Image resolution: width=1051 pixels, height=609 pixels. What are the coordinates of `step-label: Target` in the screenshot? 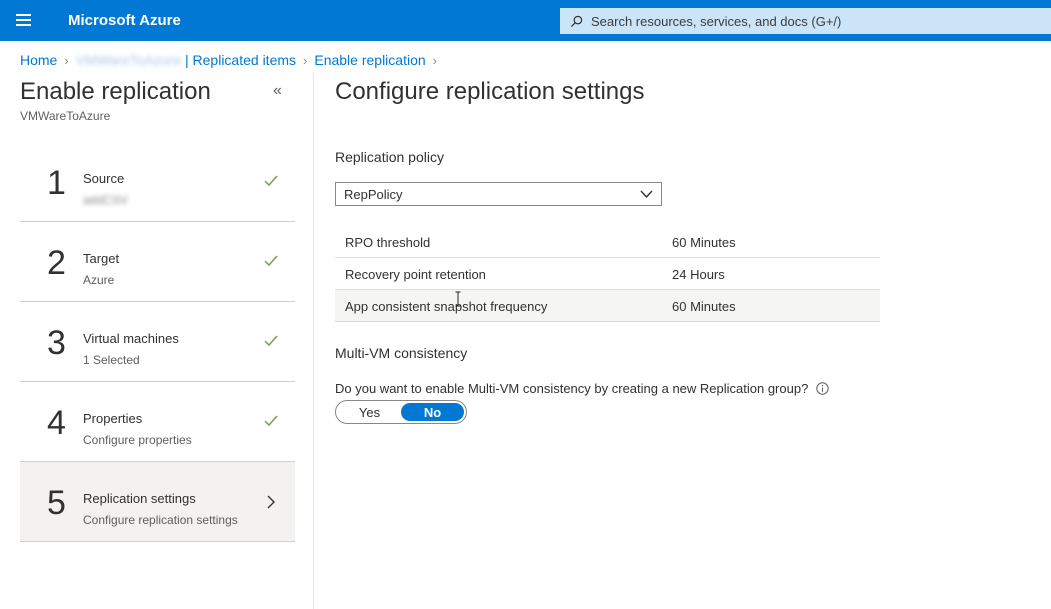 It's located at (101, 258).